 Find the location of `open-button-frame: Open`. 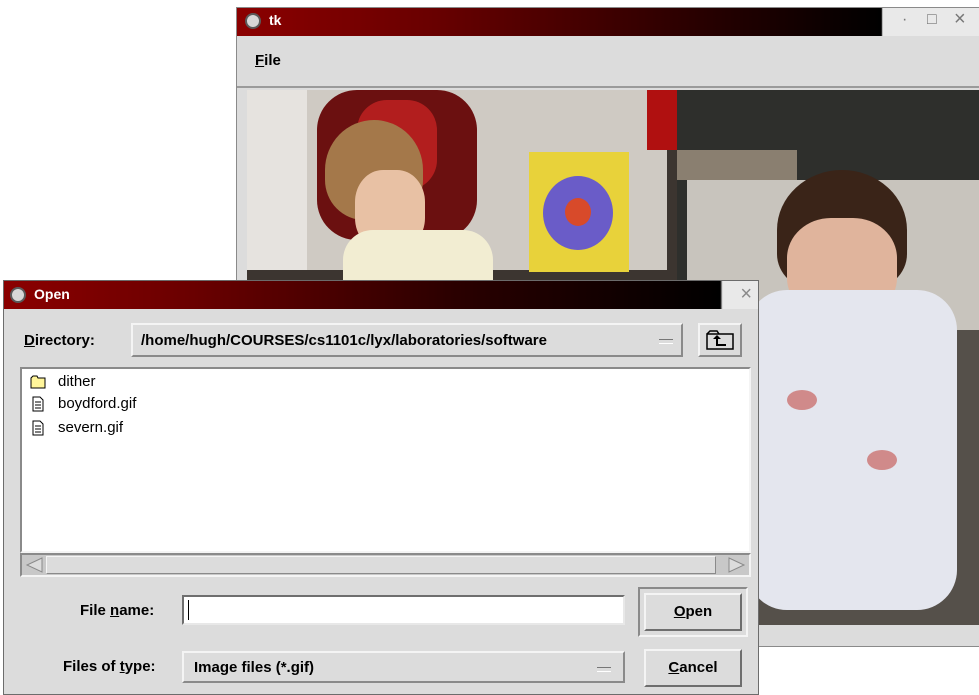

open-button-frame: Open is located at coordinates (693, 612).